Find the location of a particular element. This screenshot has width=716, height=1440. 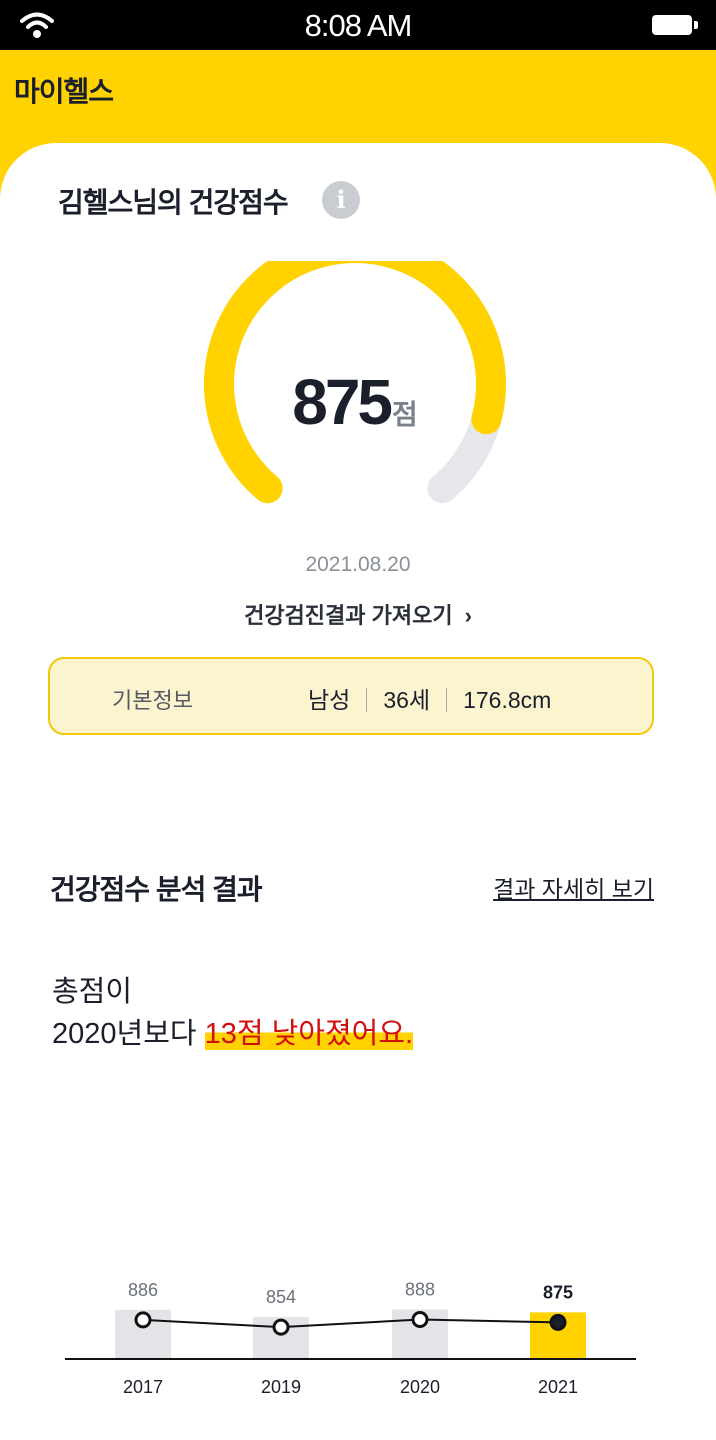

analysis-title: 건강점수 분석 결과 is located at coordinates (156, 889).